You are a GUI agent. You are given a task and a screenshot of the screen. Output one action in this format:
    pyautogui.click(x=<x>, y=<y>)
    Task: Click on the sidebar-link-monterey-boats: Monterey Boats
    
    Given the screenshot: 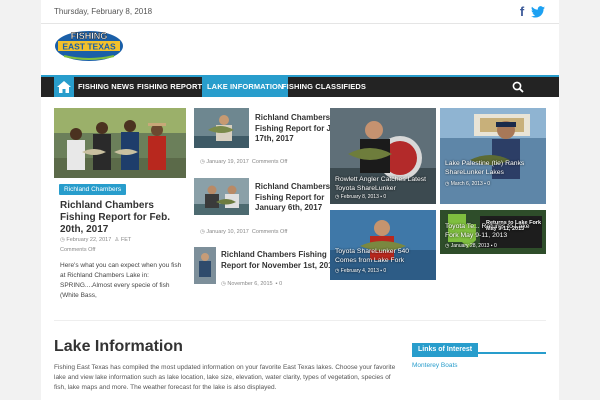 What is the action you would take?
    pyautogui.click(x=435, y=365)
    